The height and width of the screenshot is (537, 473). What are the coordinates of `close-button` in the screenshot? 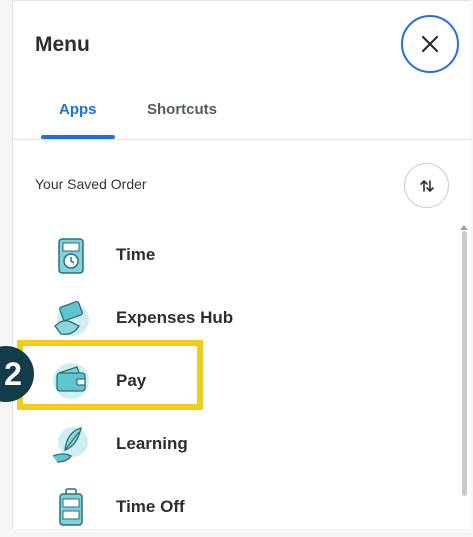 It's located at (430, 44).